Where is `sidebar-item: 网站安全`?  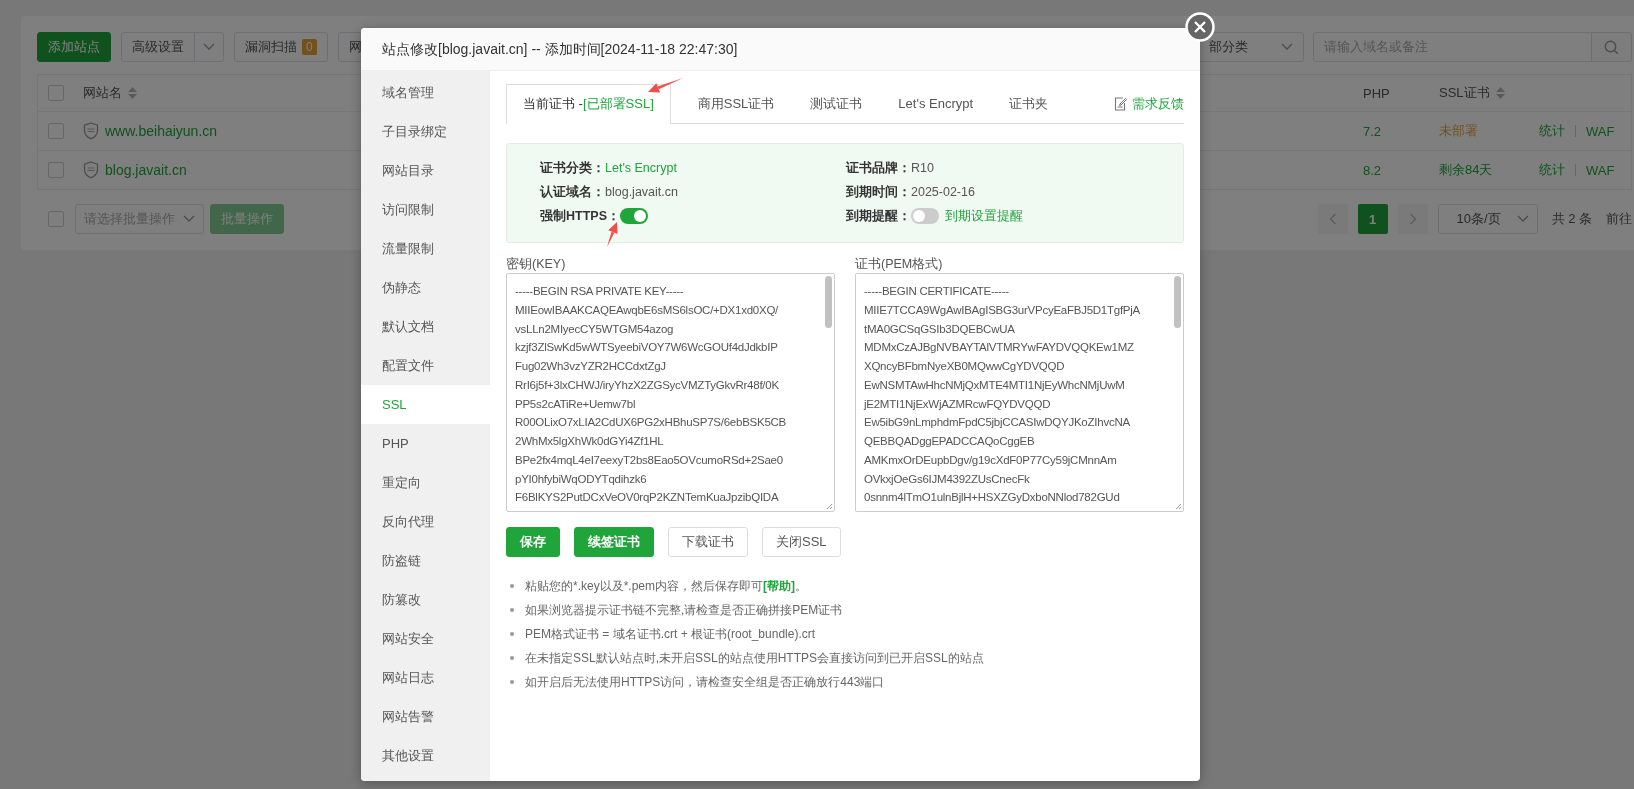
sidebar-item: 网站安全 is located at coordinates (425, 638).